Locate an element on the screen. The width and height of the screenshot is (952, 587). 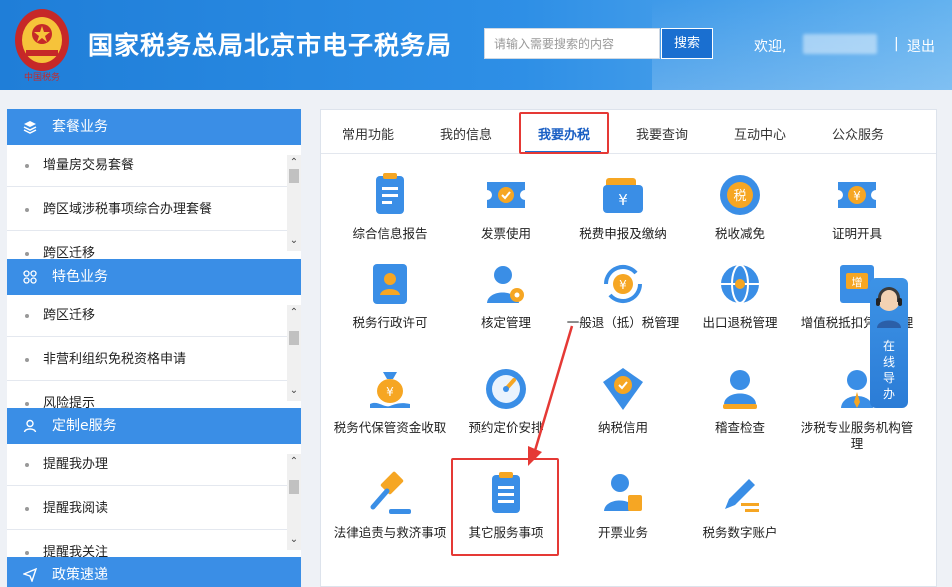
service-label: 一般退（抵）税管理 is located at coordinates (623, 322).